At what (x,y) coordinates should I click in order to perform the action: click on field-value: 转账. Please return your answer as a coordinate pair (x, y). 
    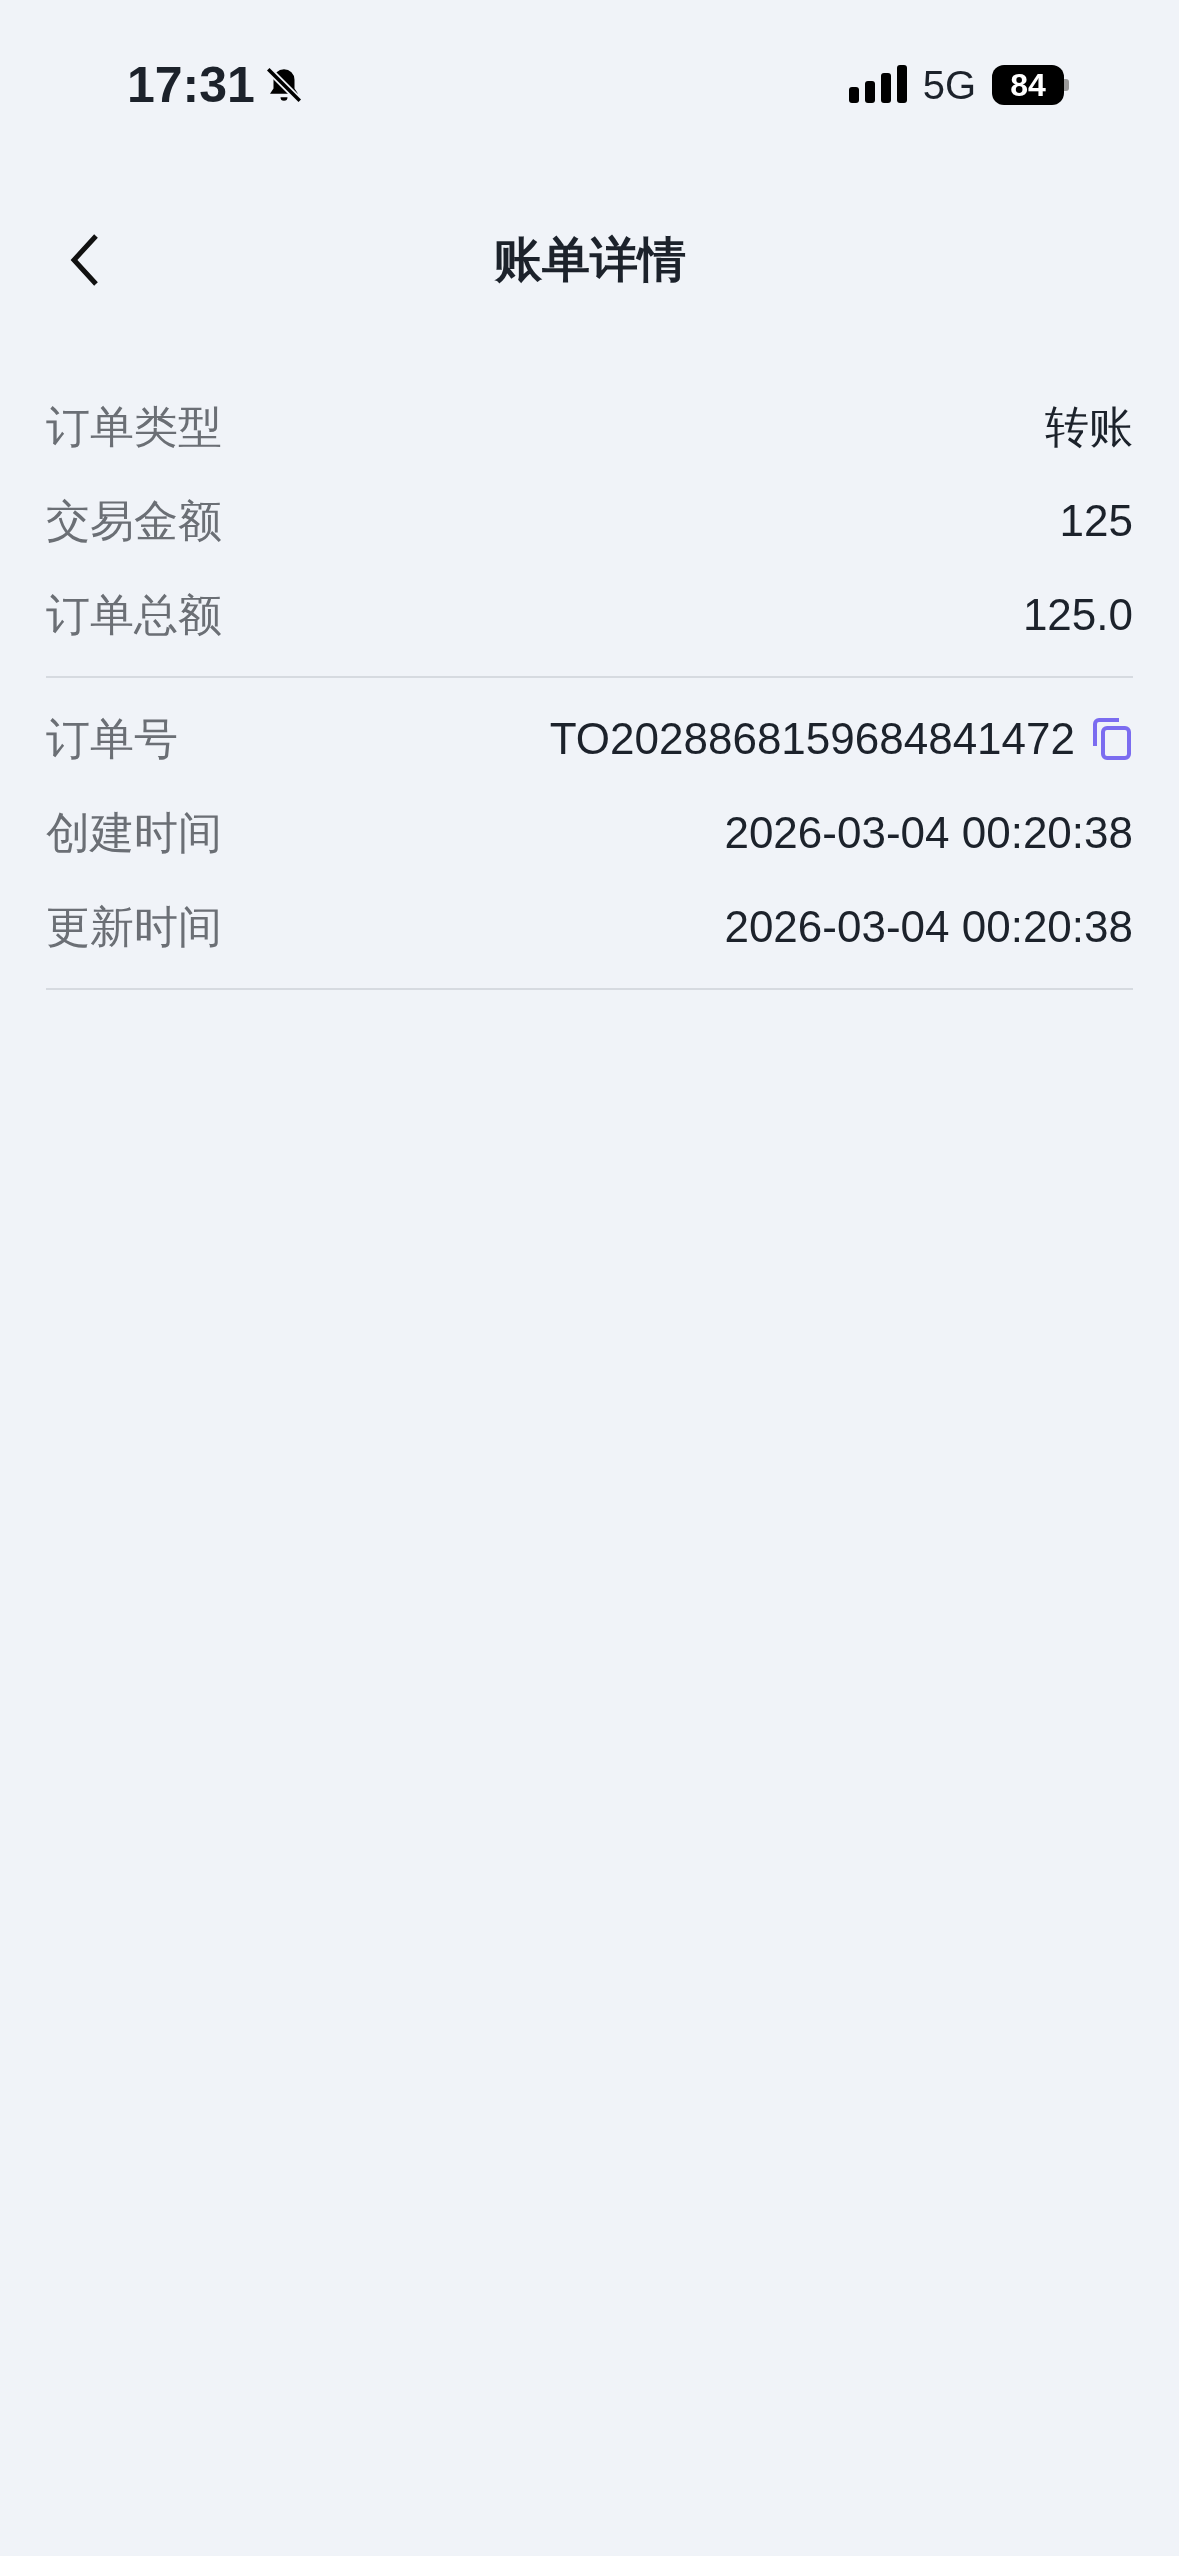
    Looking at the image, I should click on (1089, 427).